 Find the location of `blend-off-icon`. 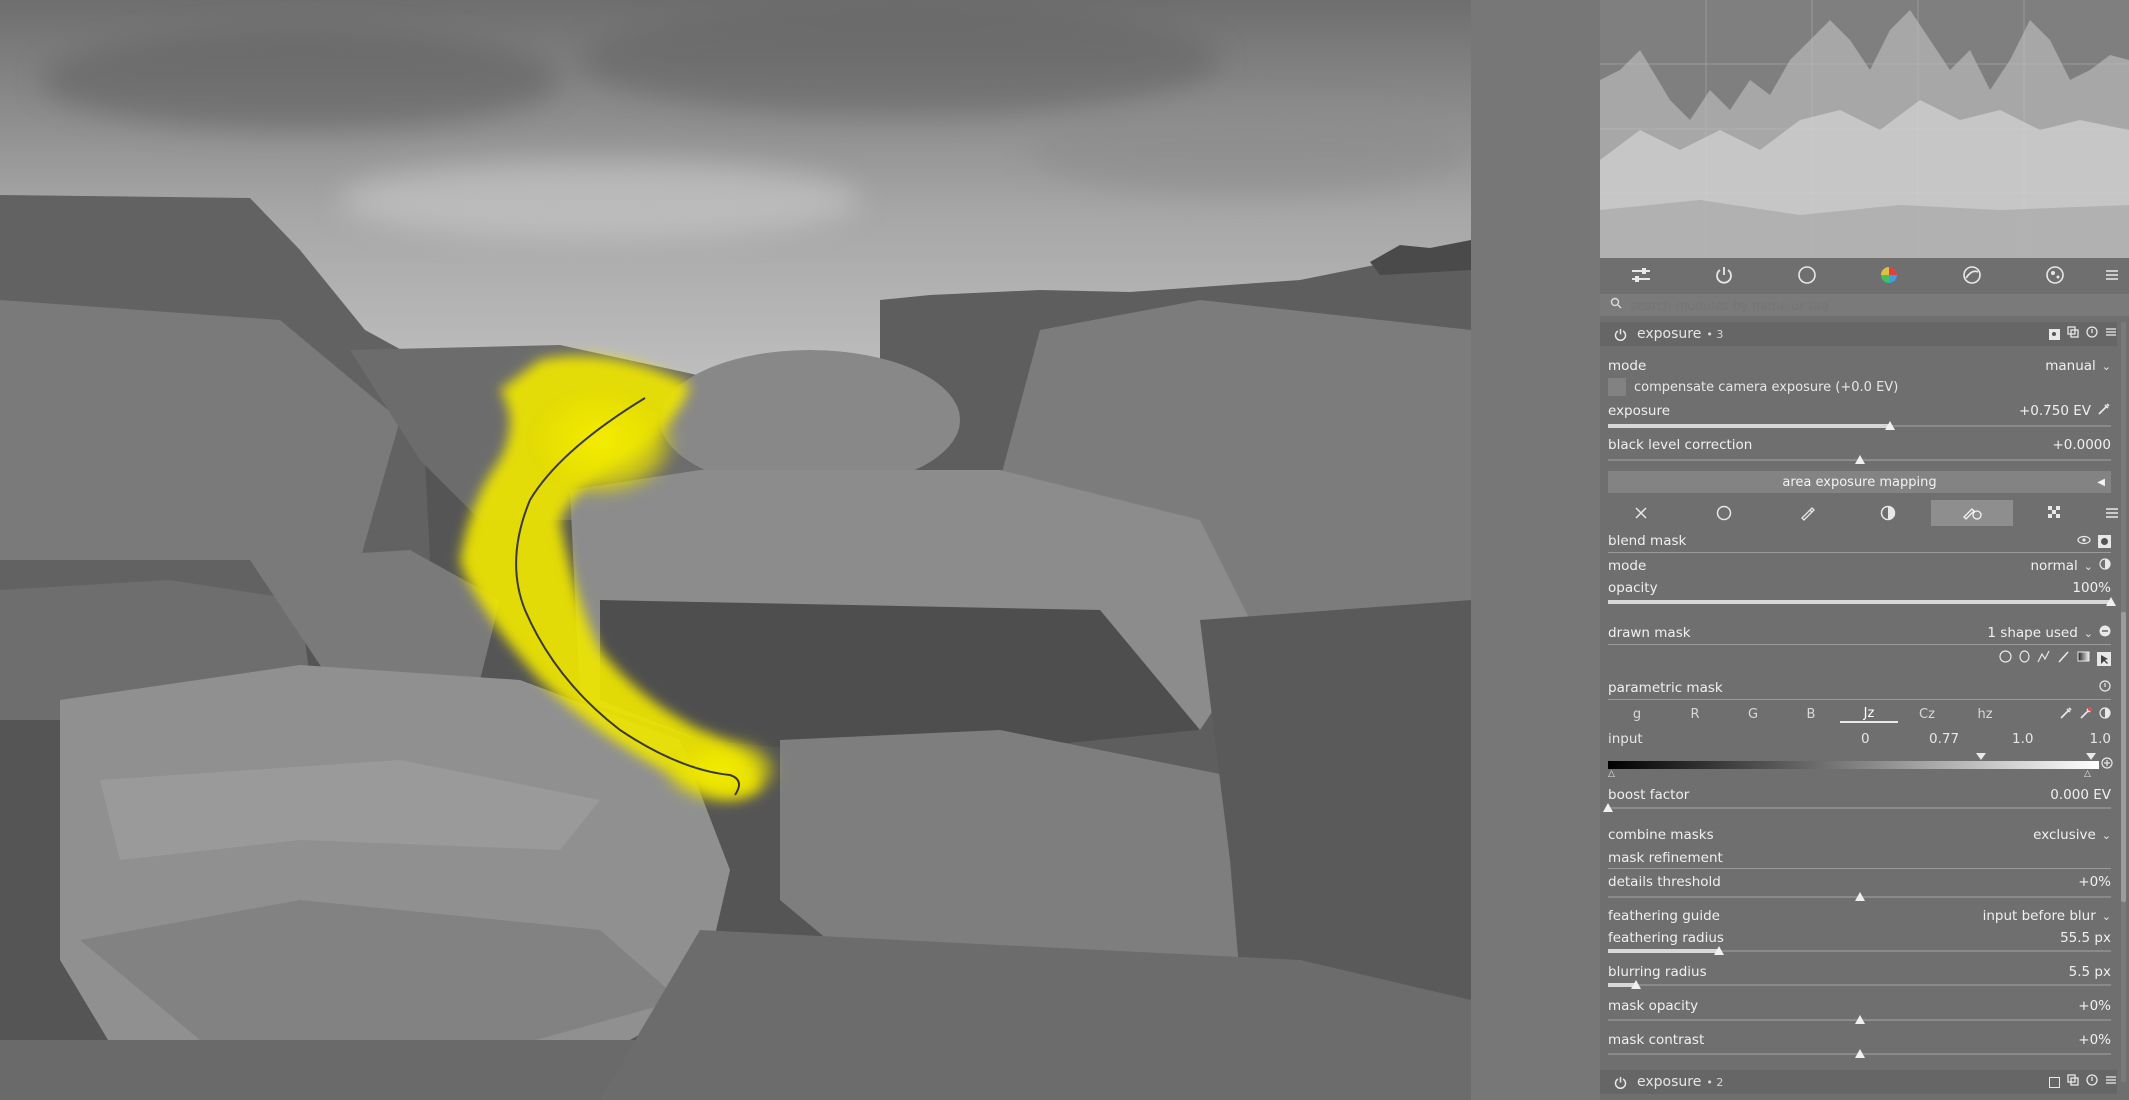

blend-off-icon is located at coordinates (1641, 513).